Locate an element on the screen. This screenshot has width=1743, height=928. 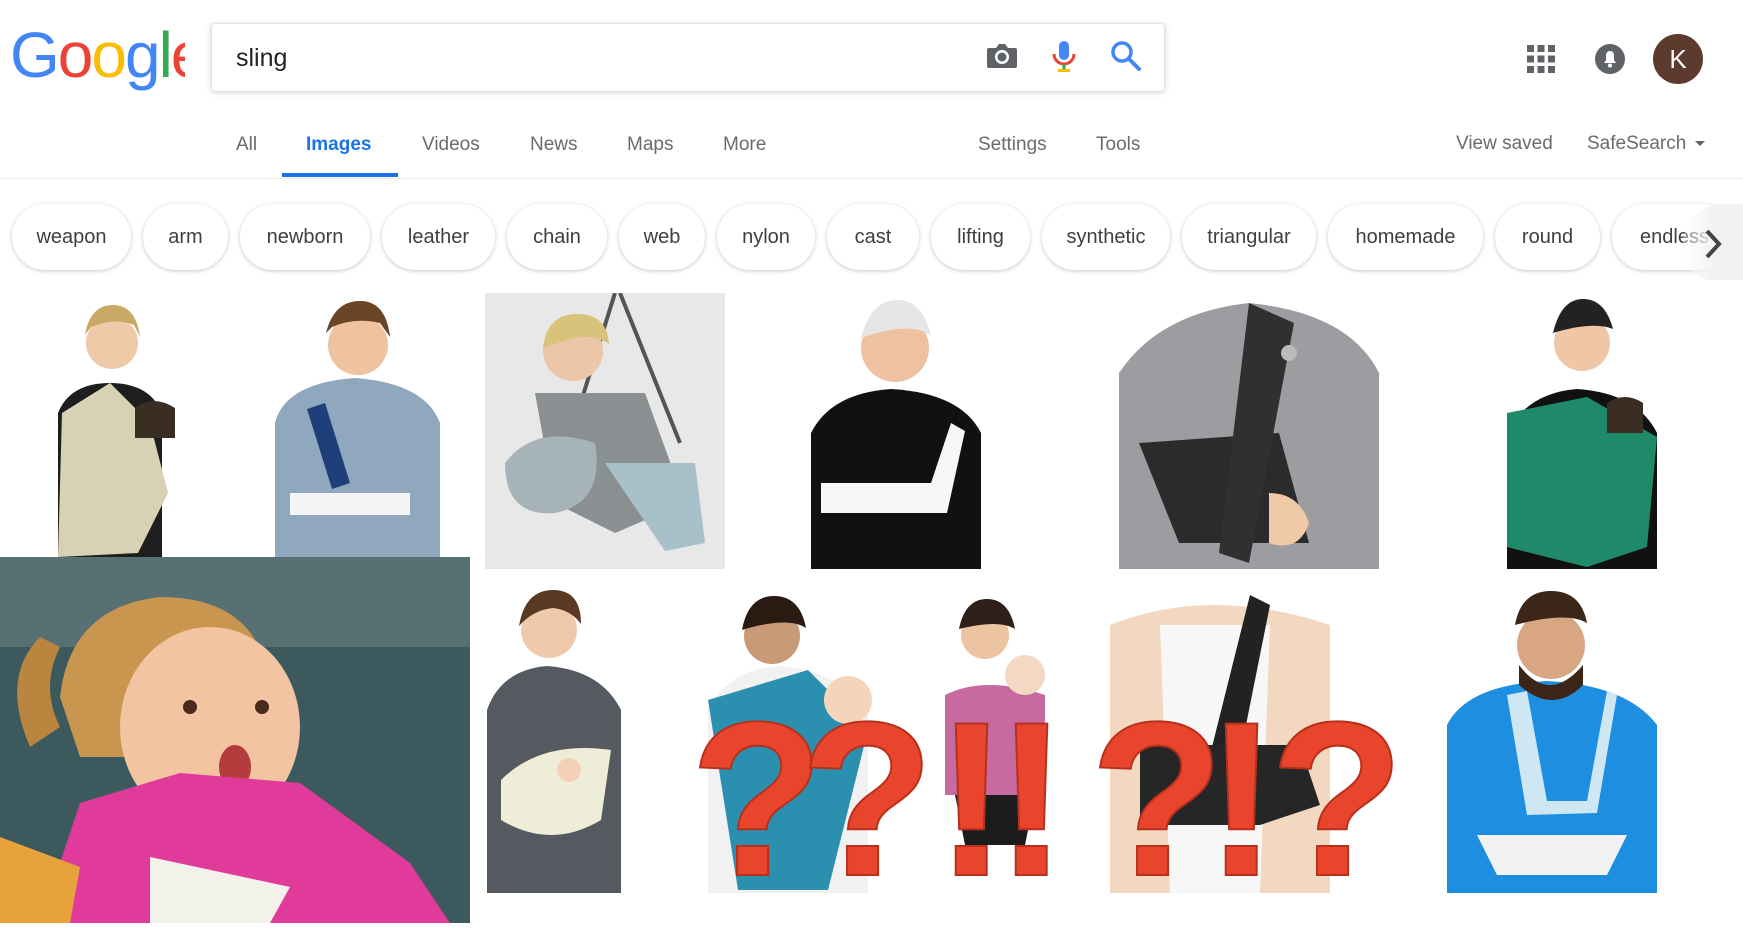
chip-cast: cast is located at coordinates (873, 237).